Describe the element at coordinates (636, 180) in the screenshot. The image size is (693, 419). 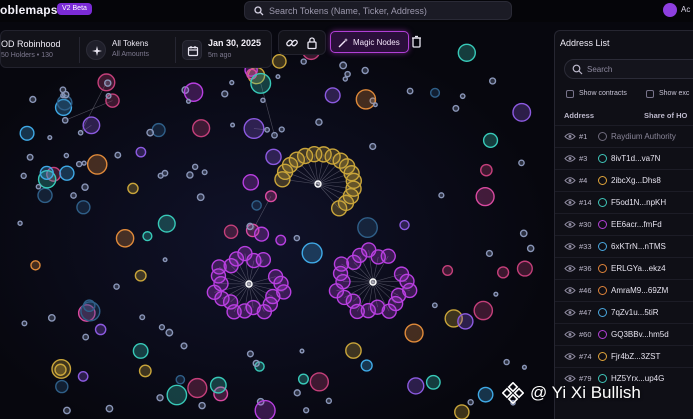
I see `row-address: 2ibcXg...Dhs8` at that location.